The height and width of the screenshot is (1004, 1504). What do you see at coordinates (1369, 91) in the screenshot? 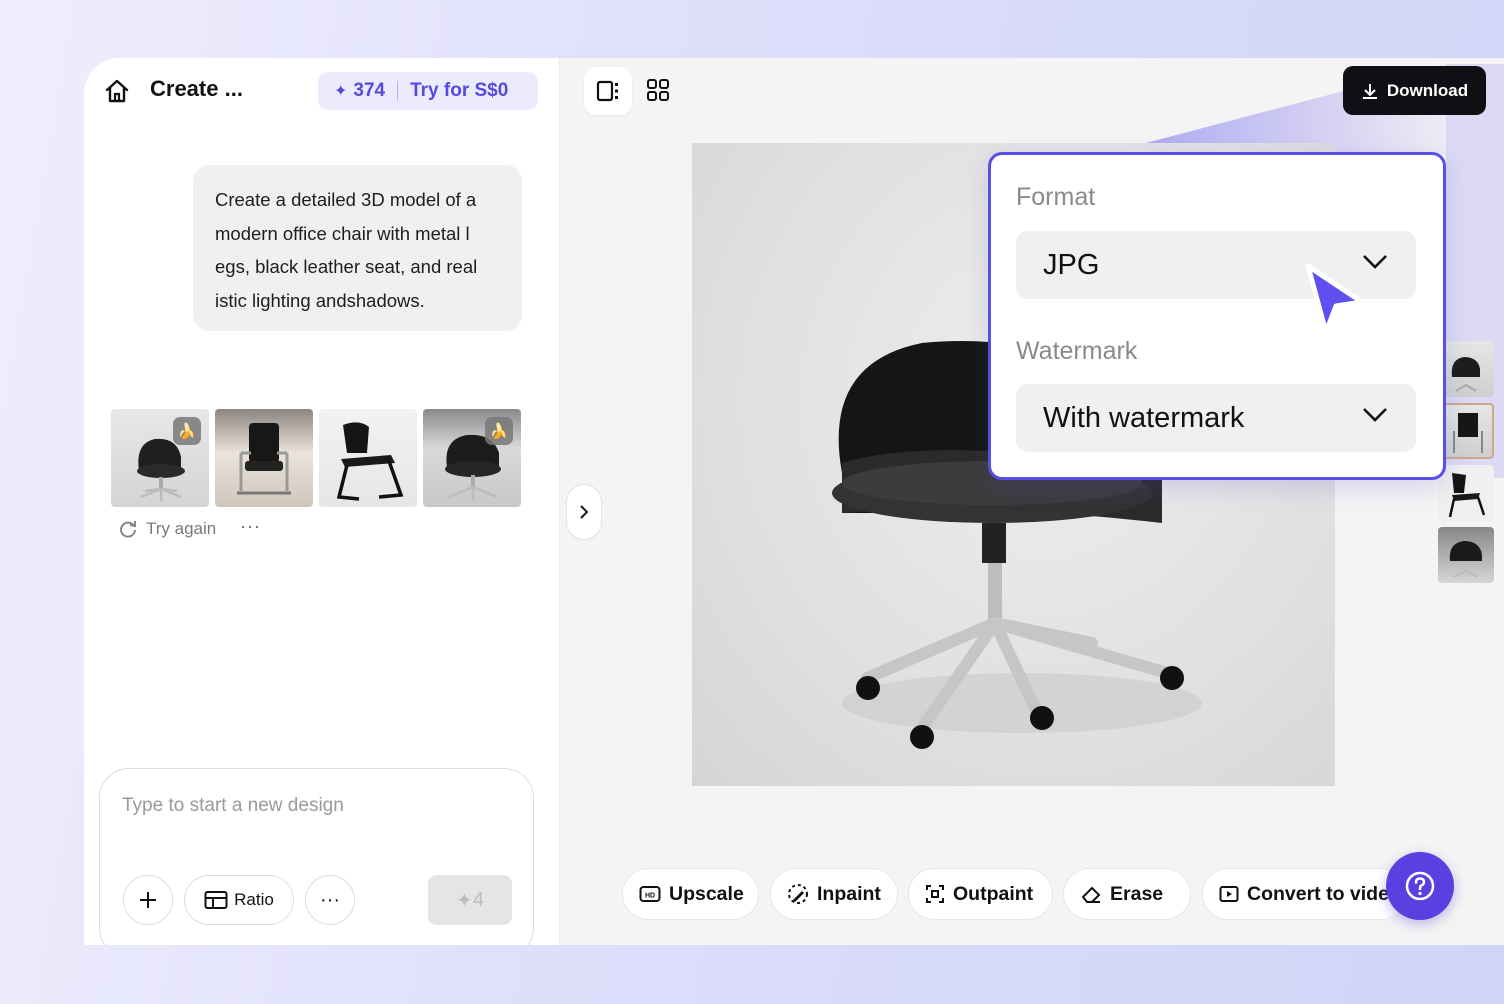
I see `download-icon` at bounding box center [1369, 91].